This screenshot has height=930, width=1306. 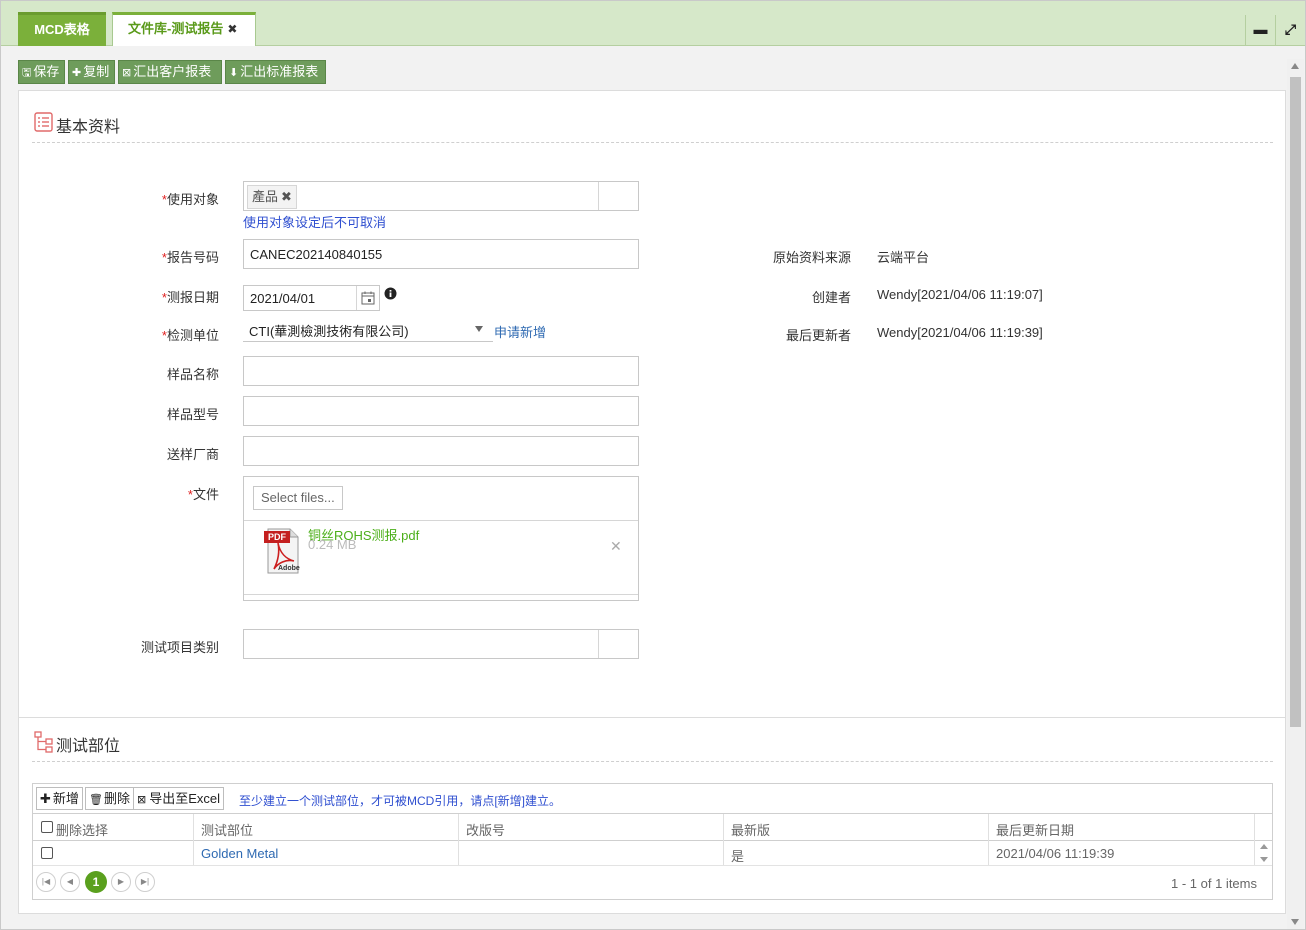 What do you see at coordinates (70, 882) in the screenshot?
I see `prev-page-icon: ◀` at bounding box center [70, 882].